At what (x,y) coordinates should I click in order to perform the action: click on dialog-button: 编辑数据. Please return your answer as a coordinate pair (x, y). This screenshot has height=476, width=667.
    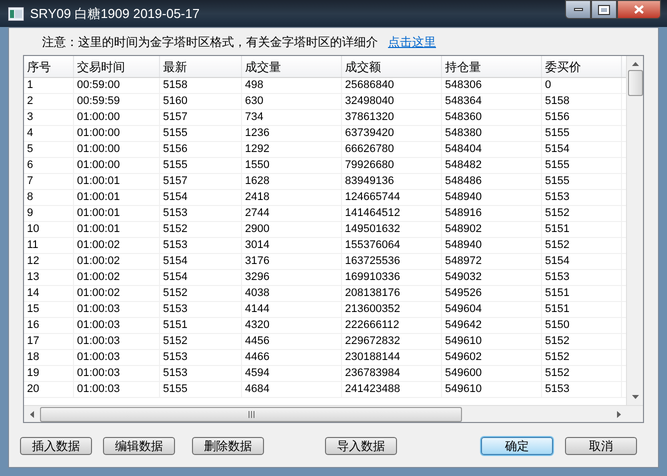
    Looking at the image, I should click on (139, 446).